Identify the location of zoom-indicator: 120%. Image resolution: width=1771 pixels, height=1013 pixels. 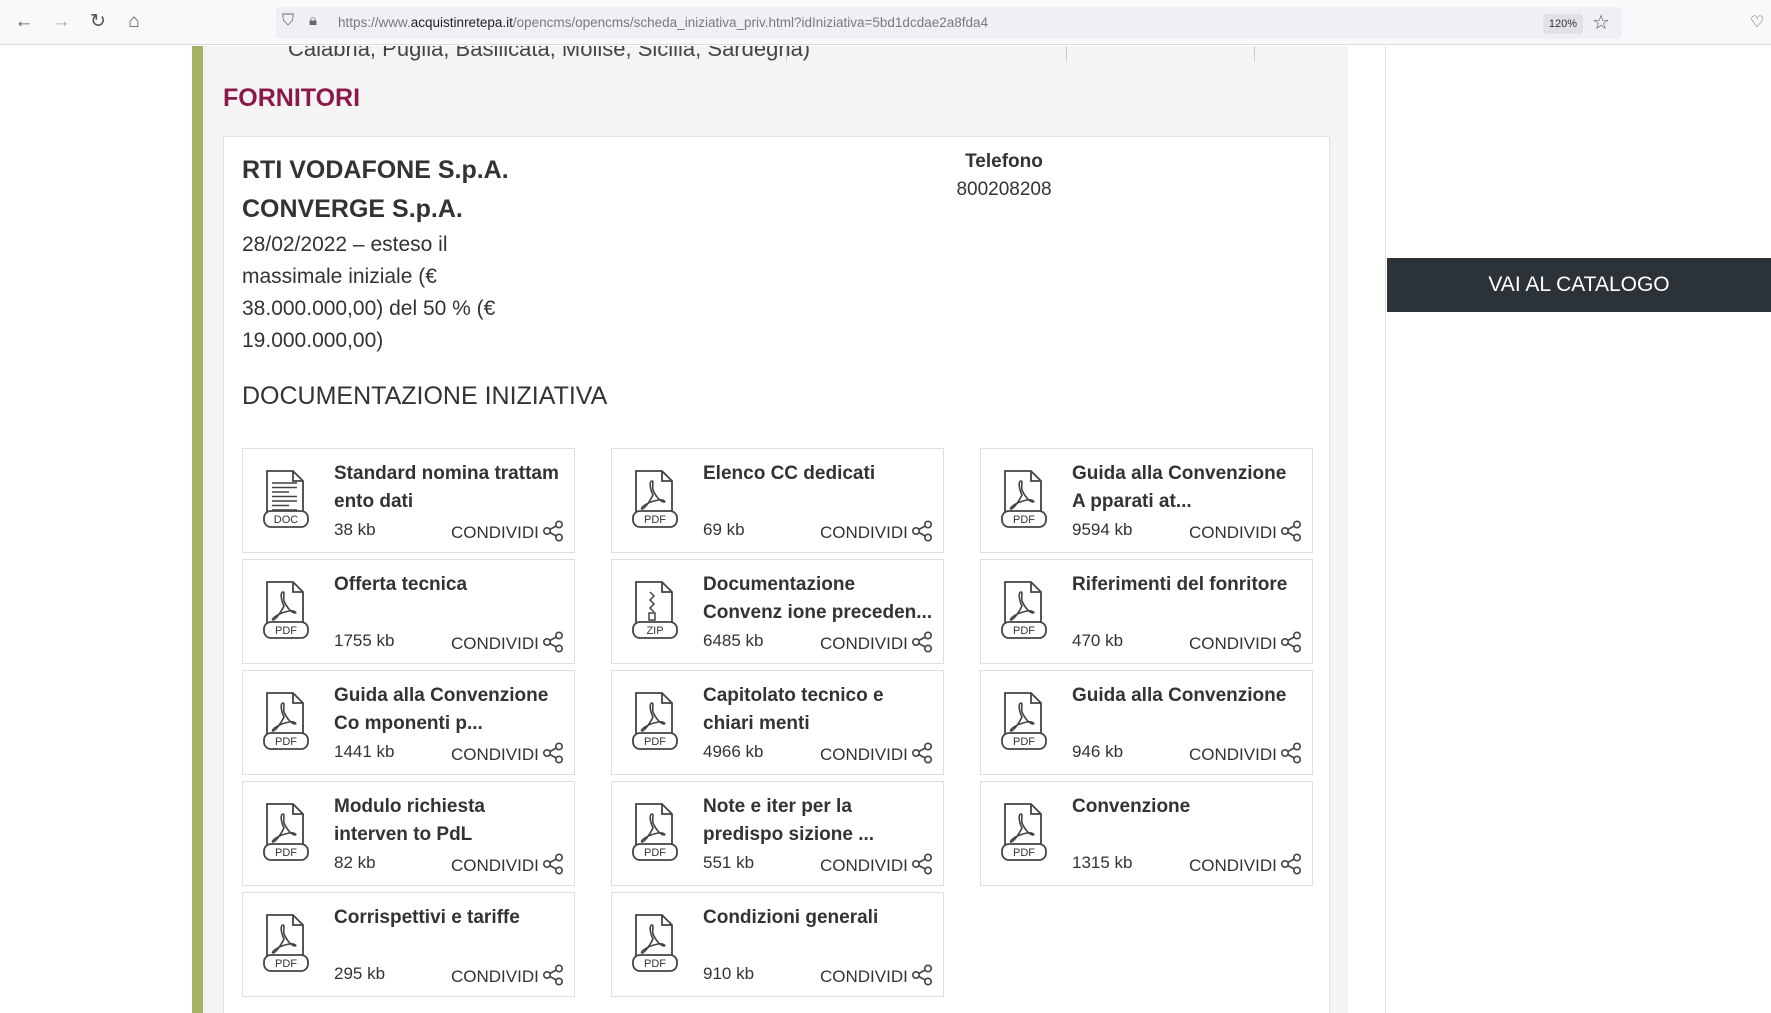
(1563, 24).